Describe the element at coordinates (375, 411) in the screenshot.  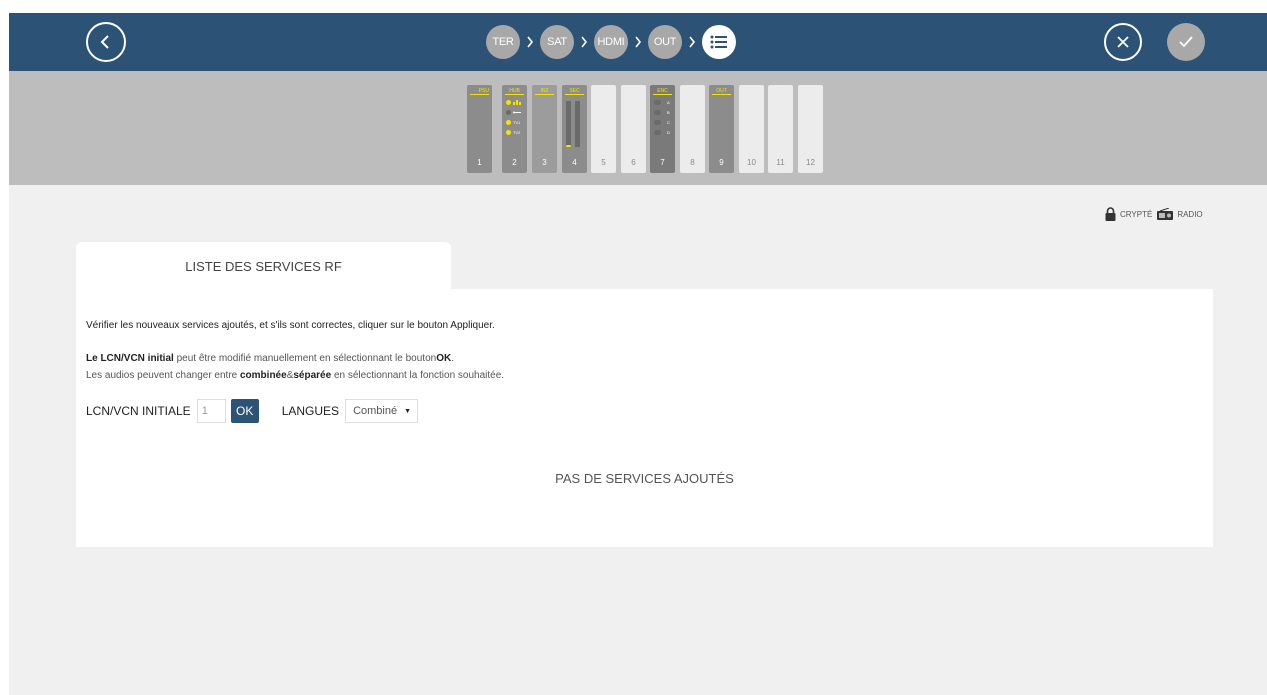
I see `langues-selected-value: Combiné` at that location.